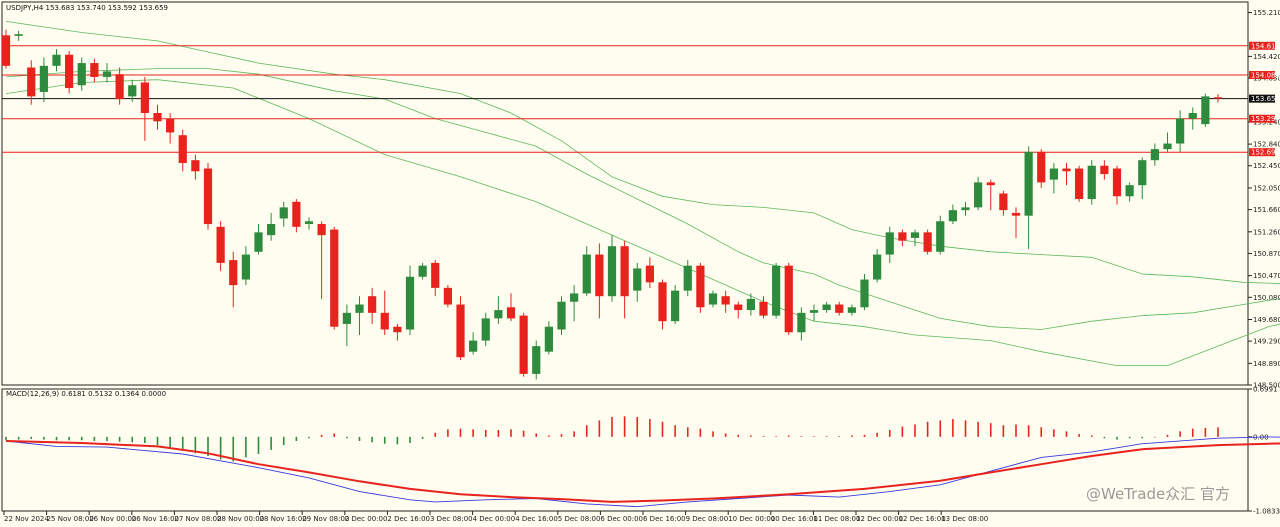  Describe the element at coordinates (1266, 166) in the screenshot. I see `price-tick-label: 152.450` at that location.